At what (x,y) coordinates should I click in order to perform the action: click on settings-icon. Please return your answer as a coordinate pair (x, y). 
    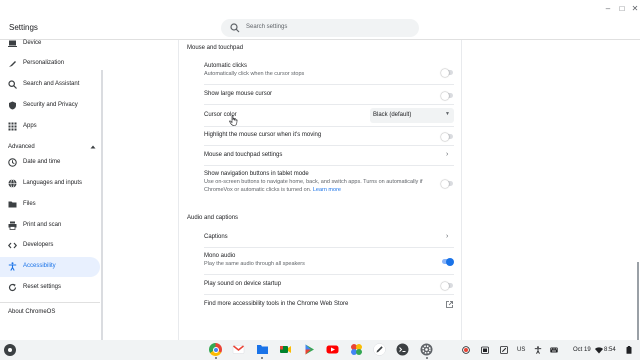
    Looking at the image, I should click on (426, 349).